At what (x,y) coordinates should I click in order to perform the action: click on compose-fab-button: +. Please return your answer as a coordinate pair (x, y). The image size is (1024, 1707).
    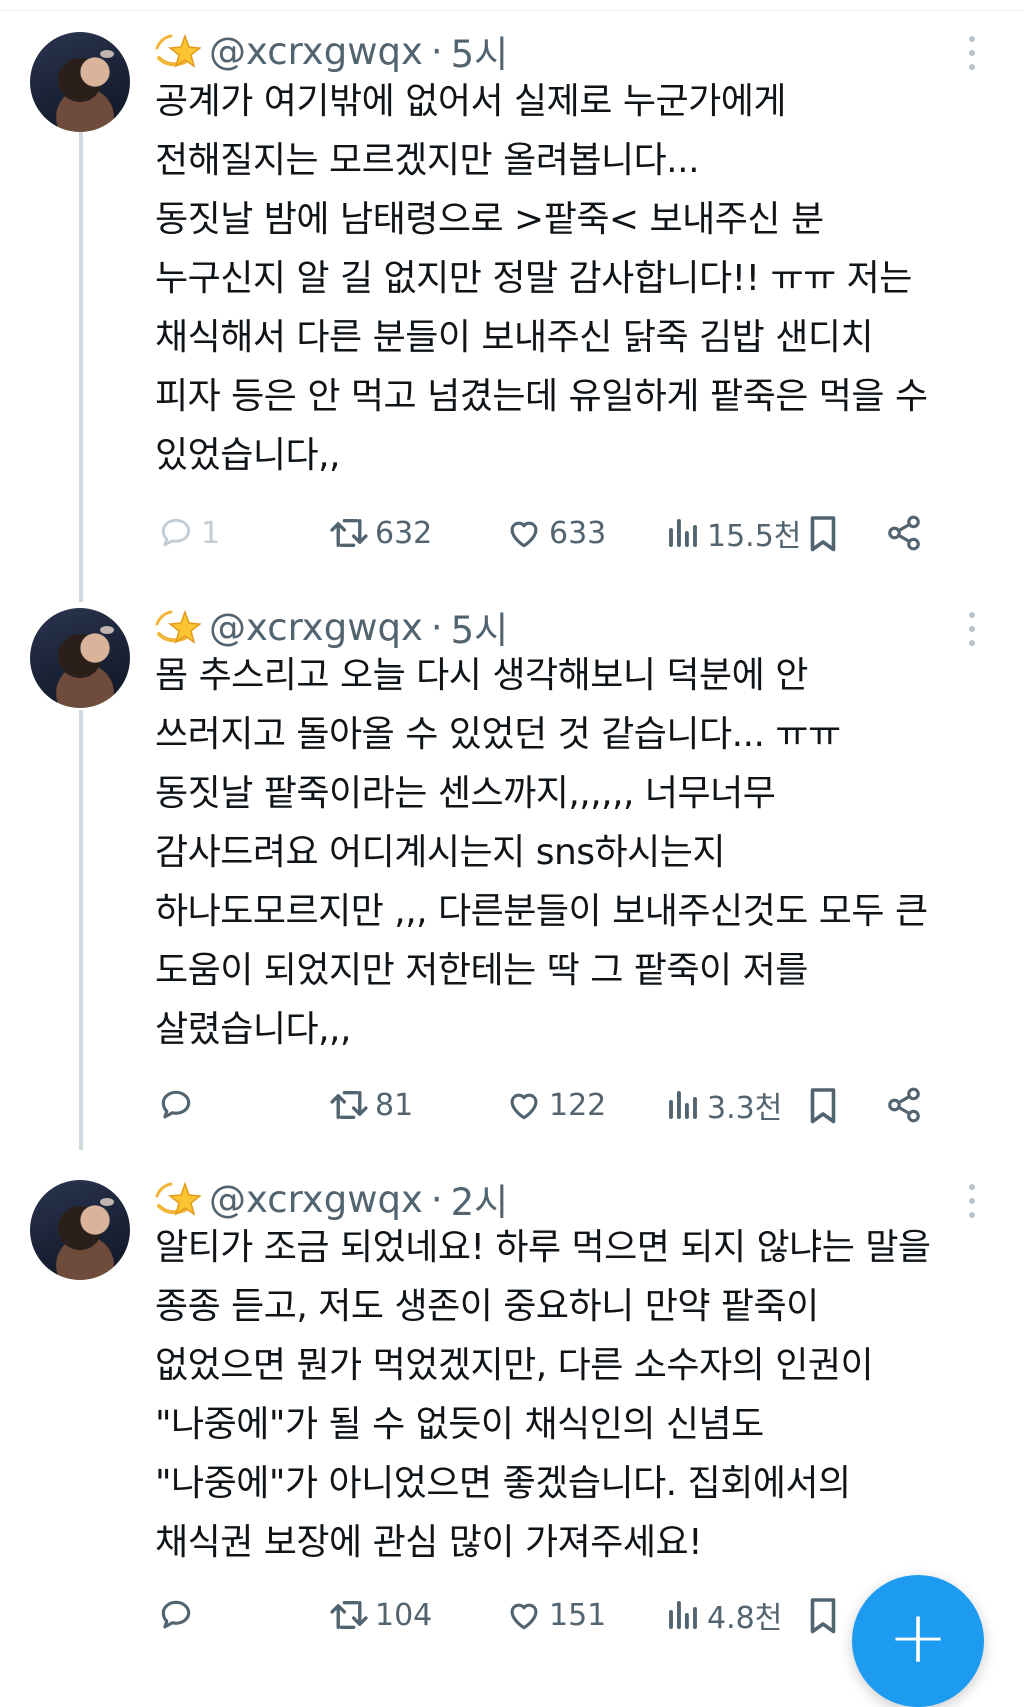
    Looking at the image, I should click on (918, 1641).